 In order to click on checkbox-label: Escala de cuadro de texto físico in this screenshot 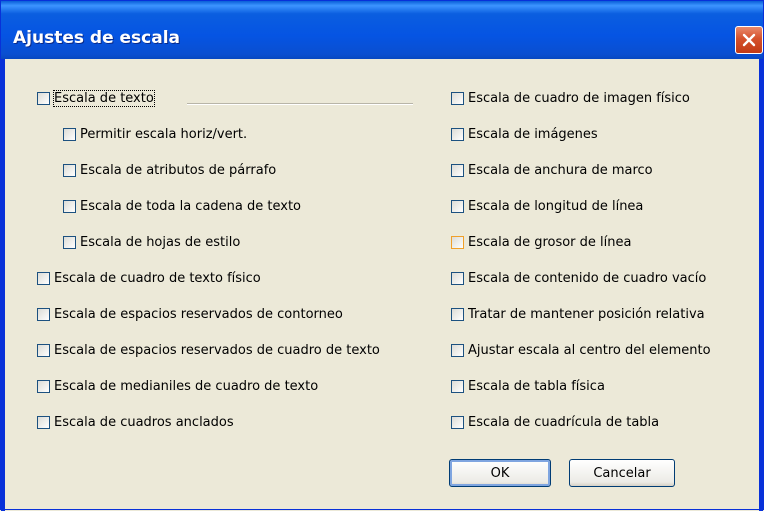, I will do `click(157, 278)`.